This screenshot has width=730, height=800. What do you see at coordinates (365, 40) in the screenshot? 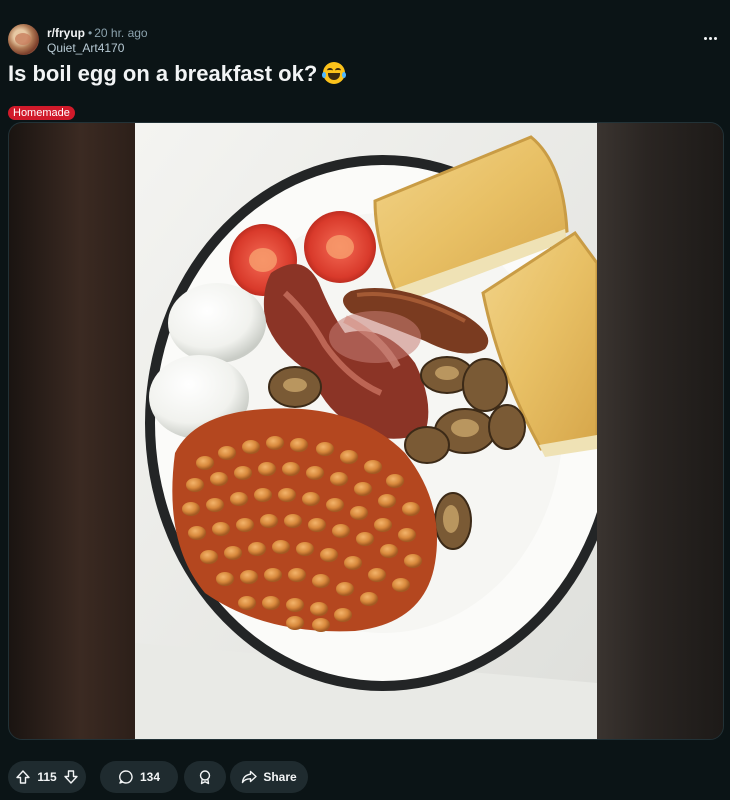
I see `post-header: r/fryup • 20 hr. ago Quiet_Art4170` at bounding box center [365, 40].